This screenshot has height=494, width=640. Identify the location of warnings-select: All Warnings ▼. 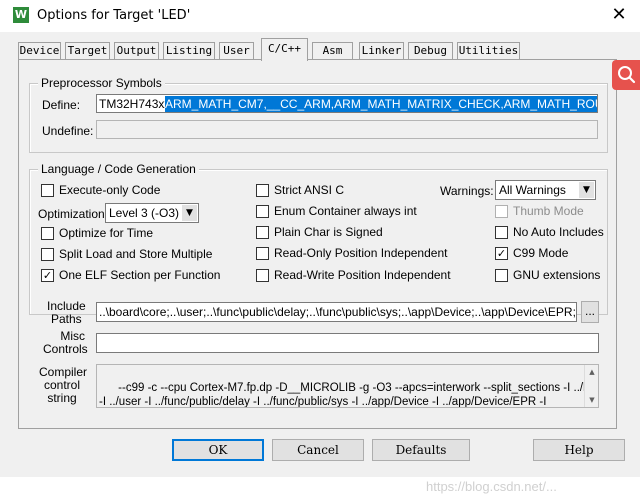
(545, 190).